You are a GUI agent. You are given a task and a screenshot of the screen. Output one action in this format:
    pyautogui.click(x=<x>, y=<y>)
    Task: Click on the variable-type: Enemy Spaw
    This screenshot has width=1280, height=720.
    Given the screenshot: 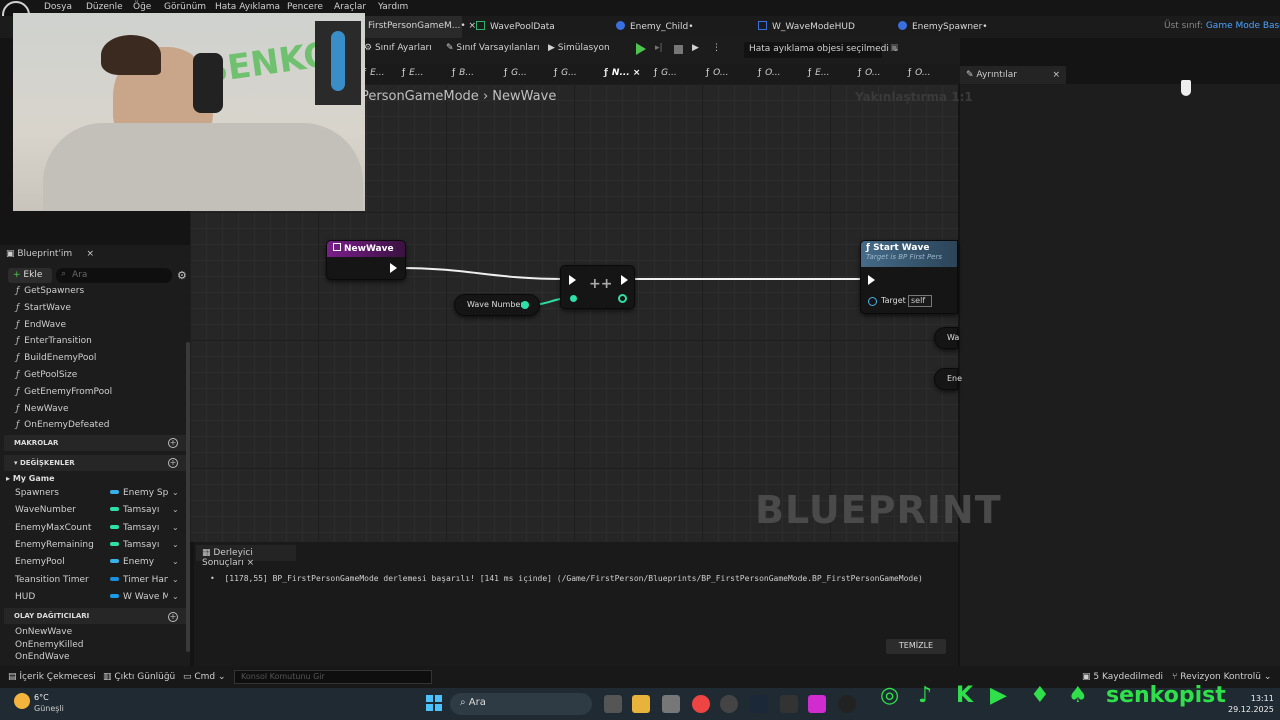 What is the action you would take?
    pyautogui.click(x=139, y=493)
    